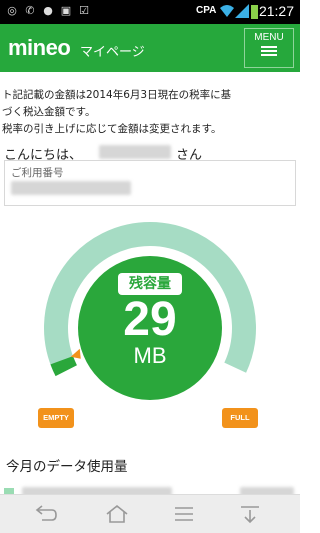 This screenshot has width=320, height=533. I want to click on carrier-label: CPA, so click(206, 10).